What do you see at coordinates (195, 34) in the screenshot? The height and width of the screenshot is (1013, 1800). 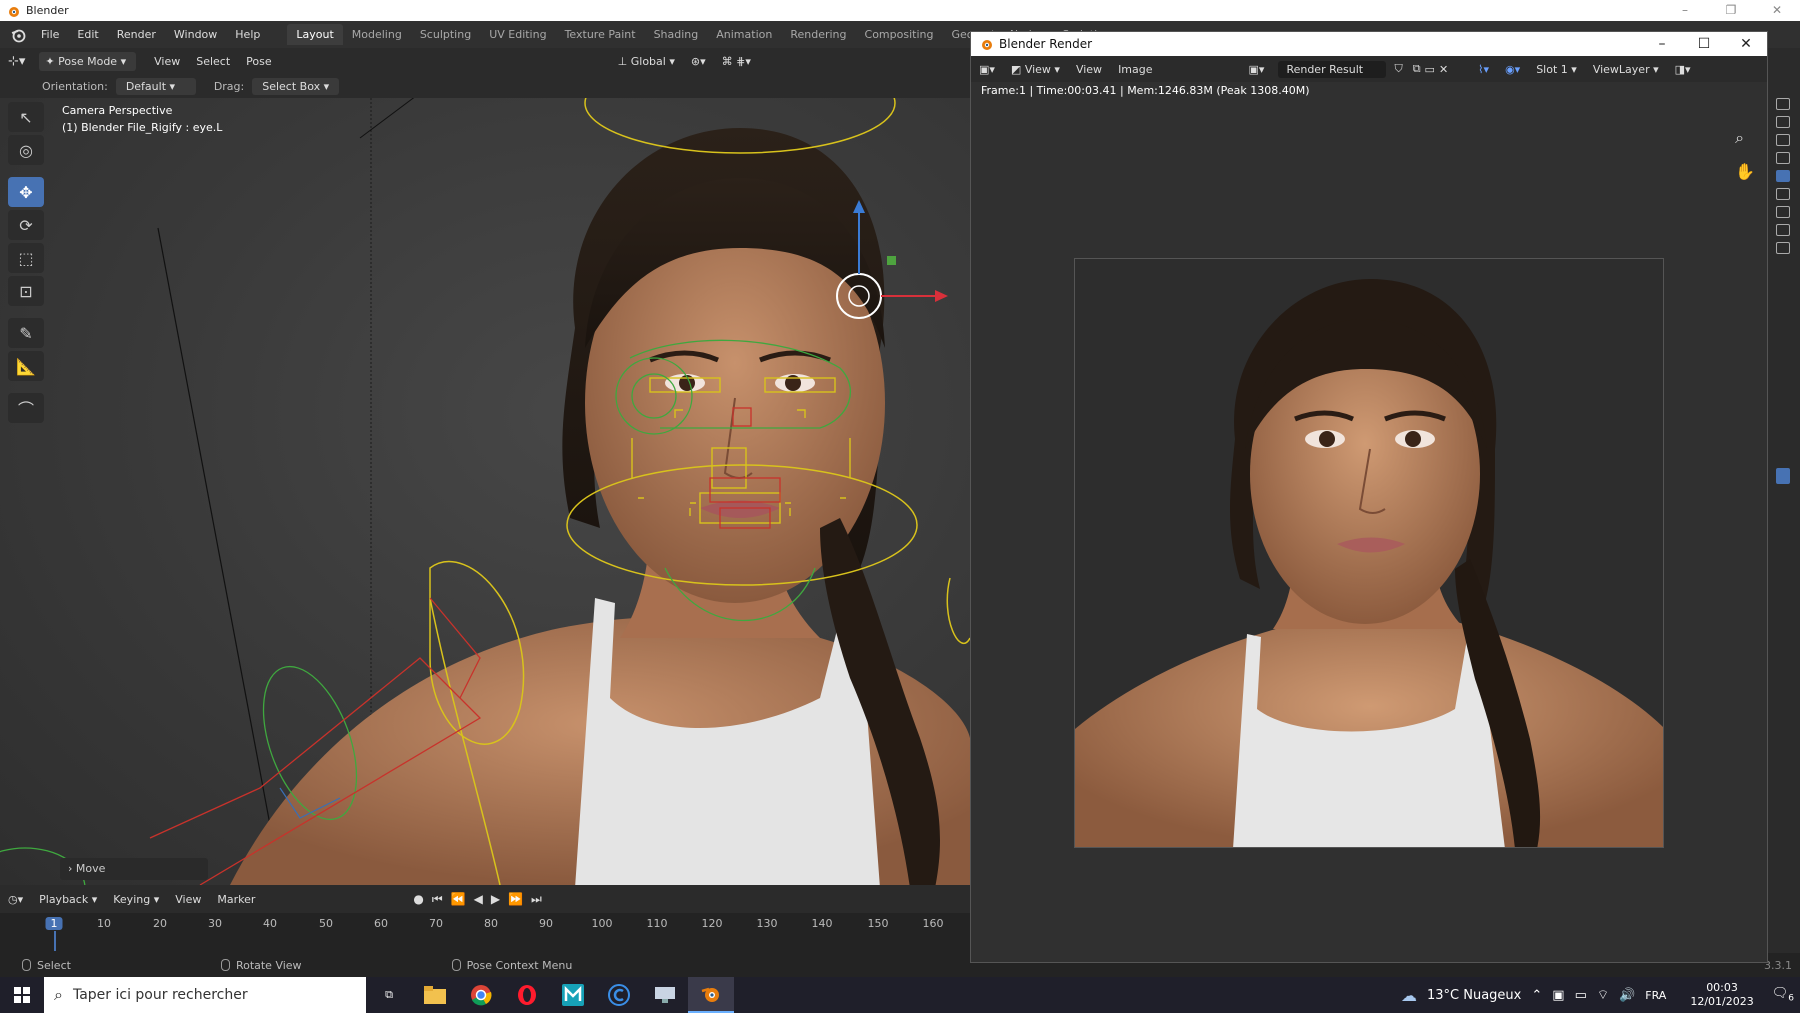 I see `menu-window: Window` at bounding box center [195, 34].